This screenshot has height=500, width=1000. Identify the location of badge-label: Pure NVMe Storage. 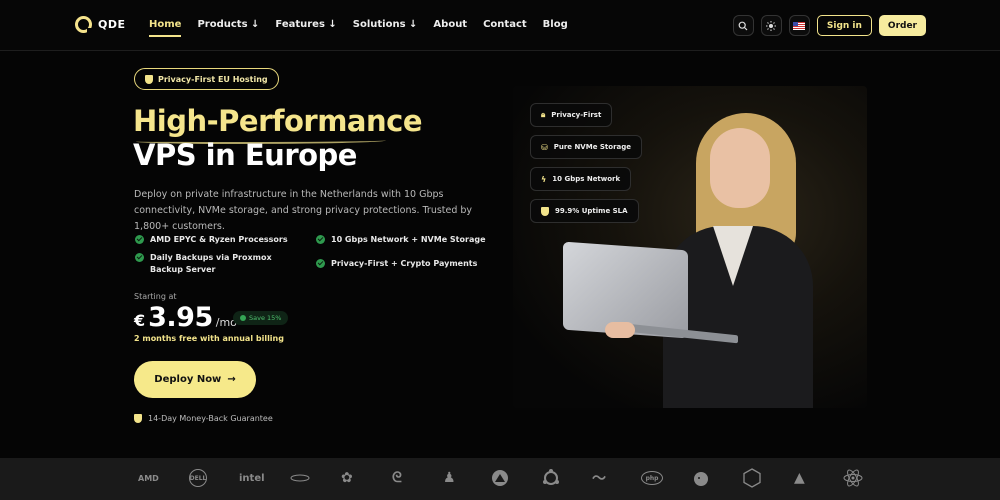
(592, 147).